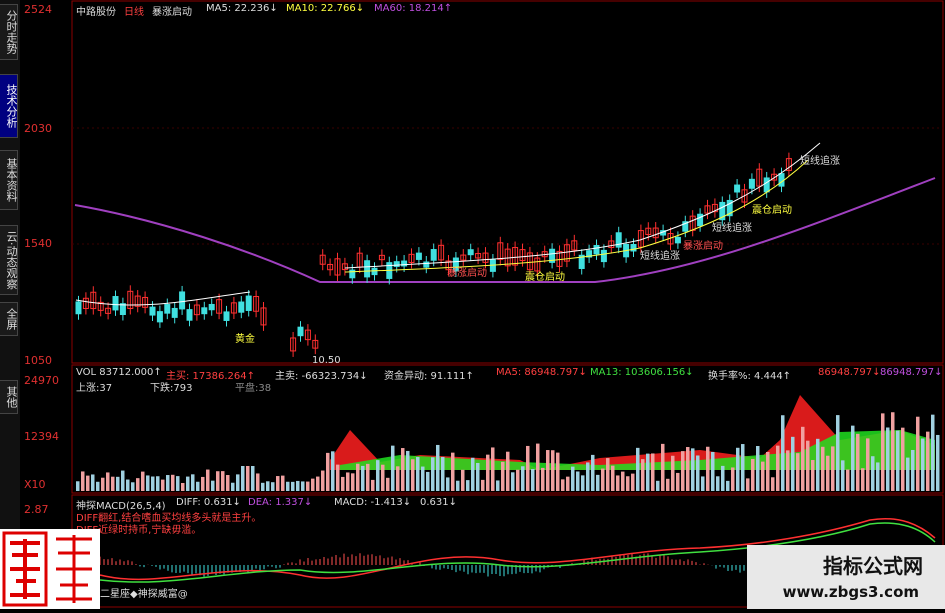 The image size is (945, 613). What do you see at coordinates (545, 277) in the screenshot?
I see `signal-label-2: 震仓启动` at bounding box center [545, 277].